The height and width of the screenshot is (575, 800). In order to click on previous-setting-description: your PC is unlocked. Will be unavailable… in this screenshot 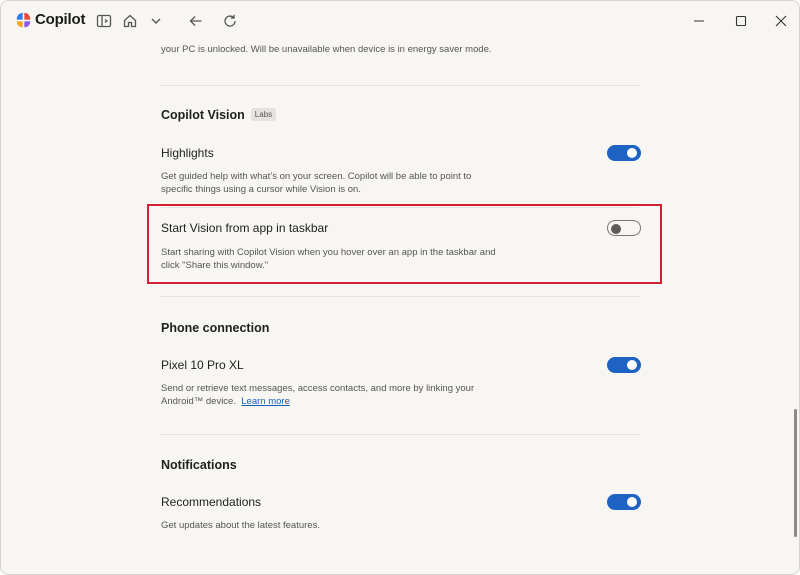, I will do `click(326, 49)`.